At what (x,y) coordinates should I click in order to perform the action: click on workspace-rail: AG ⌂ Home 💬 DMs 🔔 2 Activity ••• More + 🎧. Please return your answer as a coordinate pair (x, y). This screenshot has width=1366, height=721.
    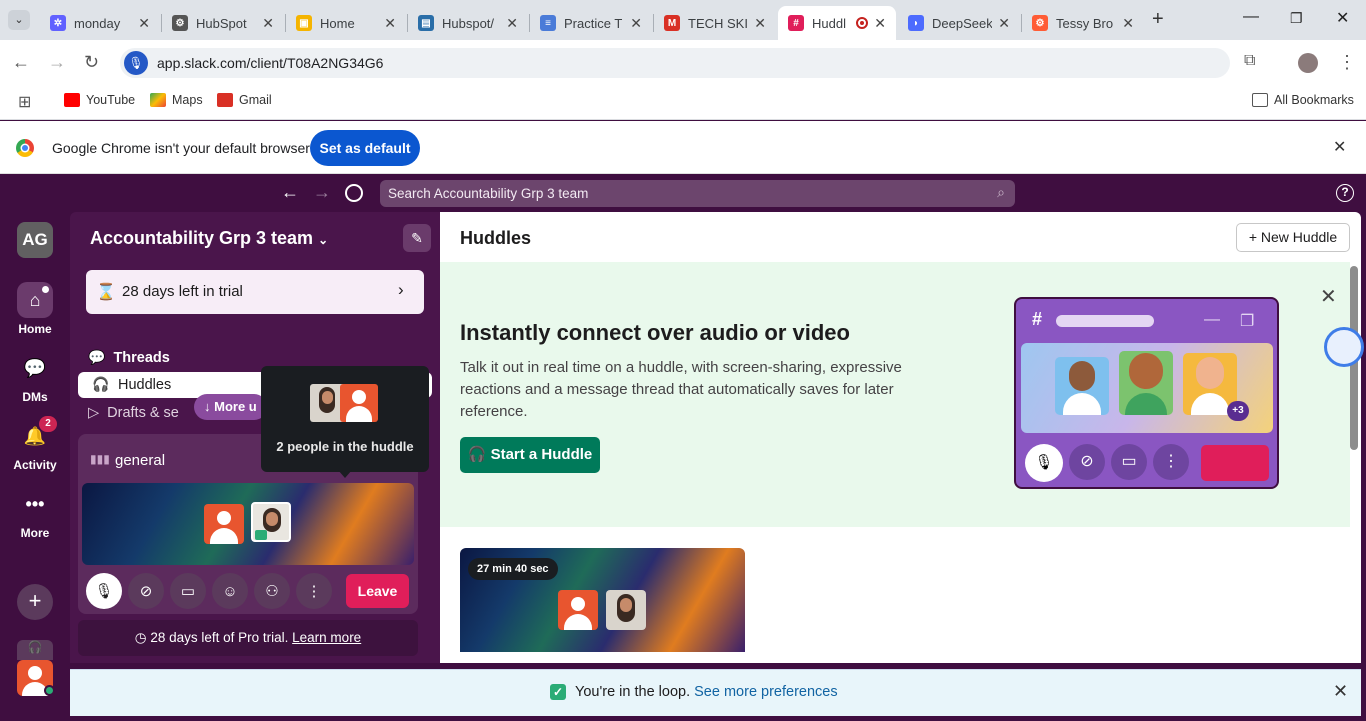
    Looking at the image, I should click on (35, 466).